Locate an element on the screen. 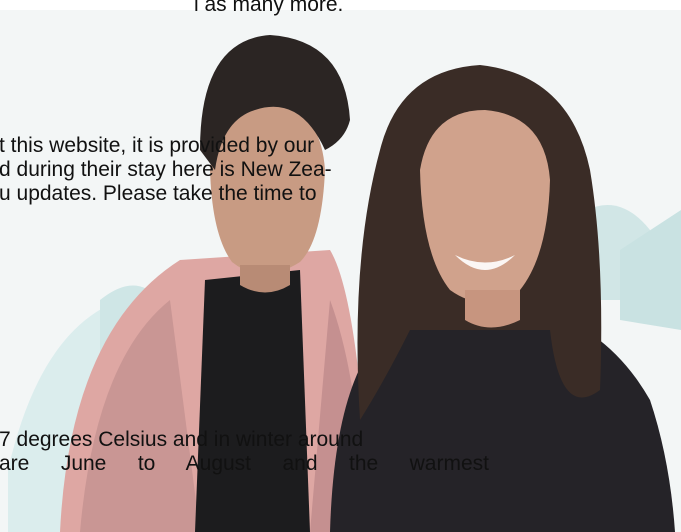  about-text-line-1: t this website, it is provided by our is located at coordinates (157, 145).